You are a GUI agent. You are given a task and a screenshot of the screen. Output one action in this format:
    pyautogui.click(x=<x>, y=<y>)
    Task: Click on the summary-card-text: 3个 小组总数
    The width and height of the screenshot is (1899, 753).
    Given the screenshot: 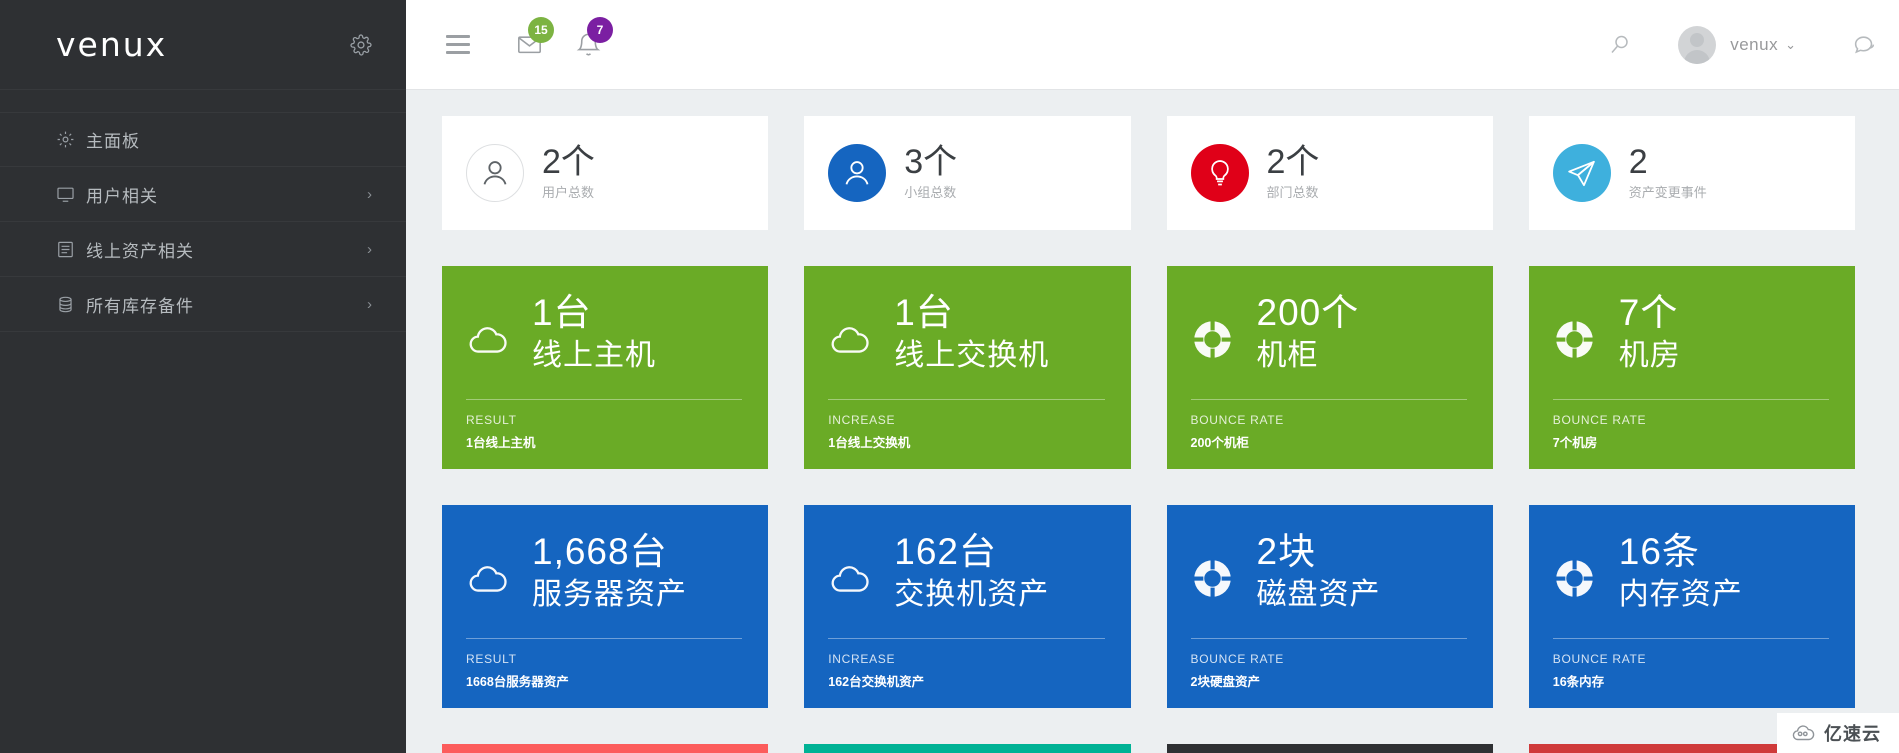 What is the action you would take?
    pyautogui.click(x=931, y=172)
    